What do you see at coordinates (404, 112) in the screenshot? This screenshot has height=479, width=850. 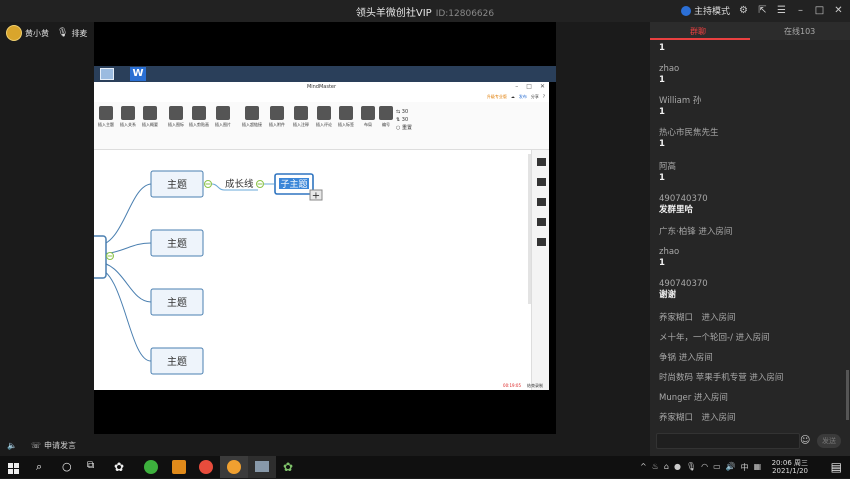 I see `spacing-h-input: ⇆ 30` at bounding box center [404, 112].